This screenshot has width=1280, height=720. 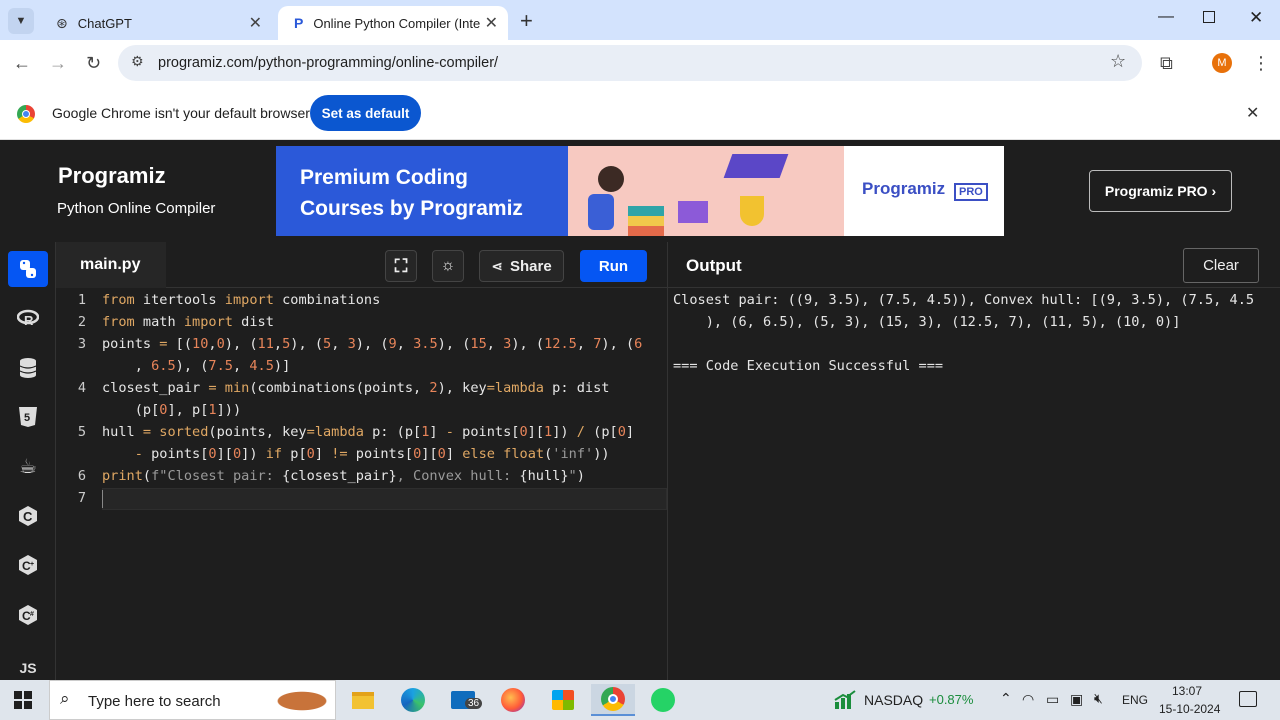 I want to click on theme-toggle-button: ☼, so click(x=448, y=266).